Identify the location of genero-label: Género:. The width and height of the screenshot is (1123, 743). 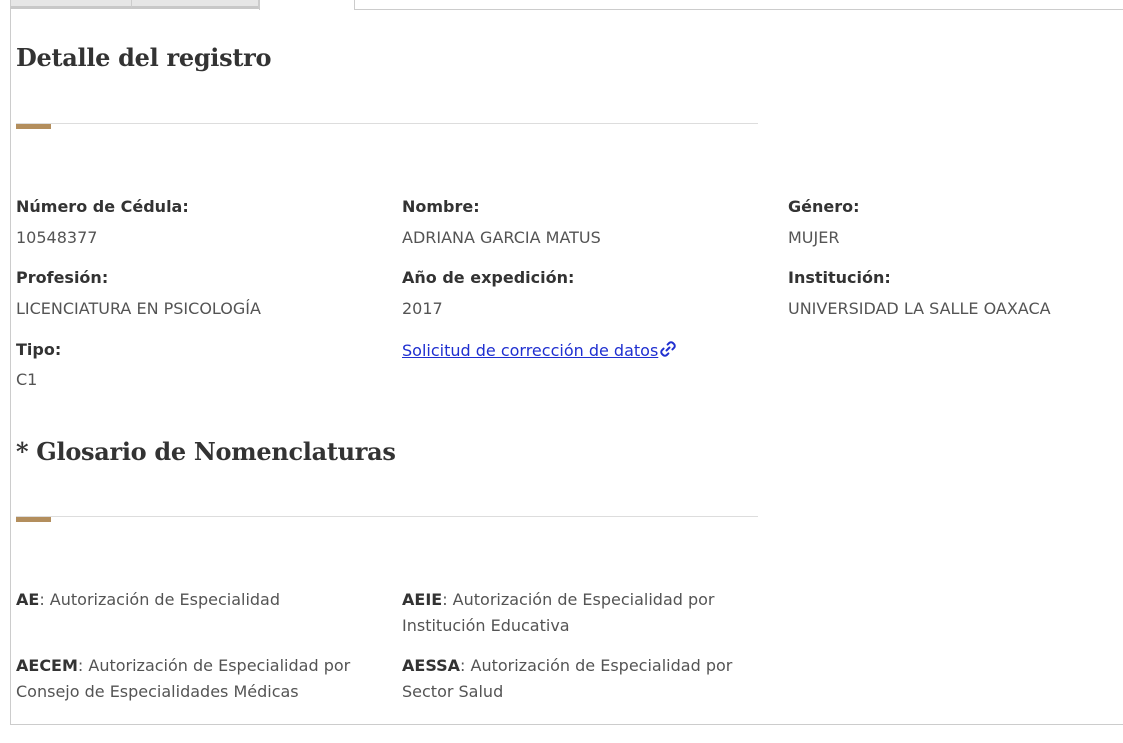
(824, 206).